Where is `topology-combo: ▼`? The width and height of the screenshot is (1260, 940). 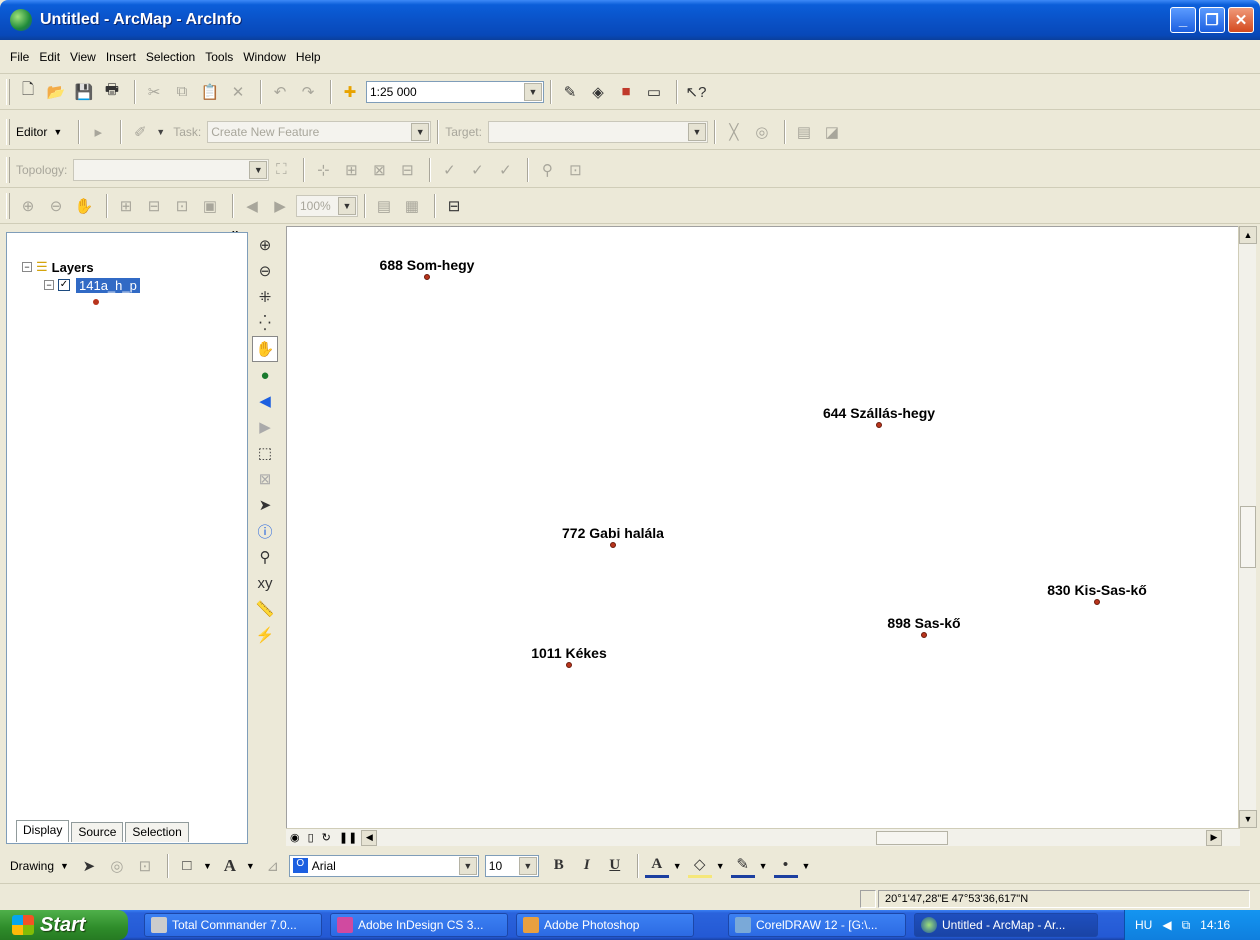
topology-combo: ▼ is located at coordinates (171, 169).